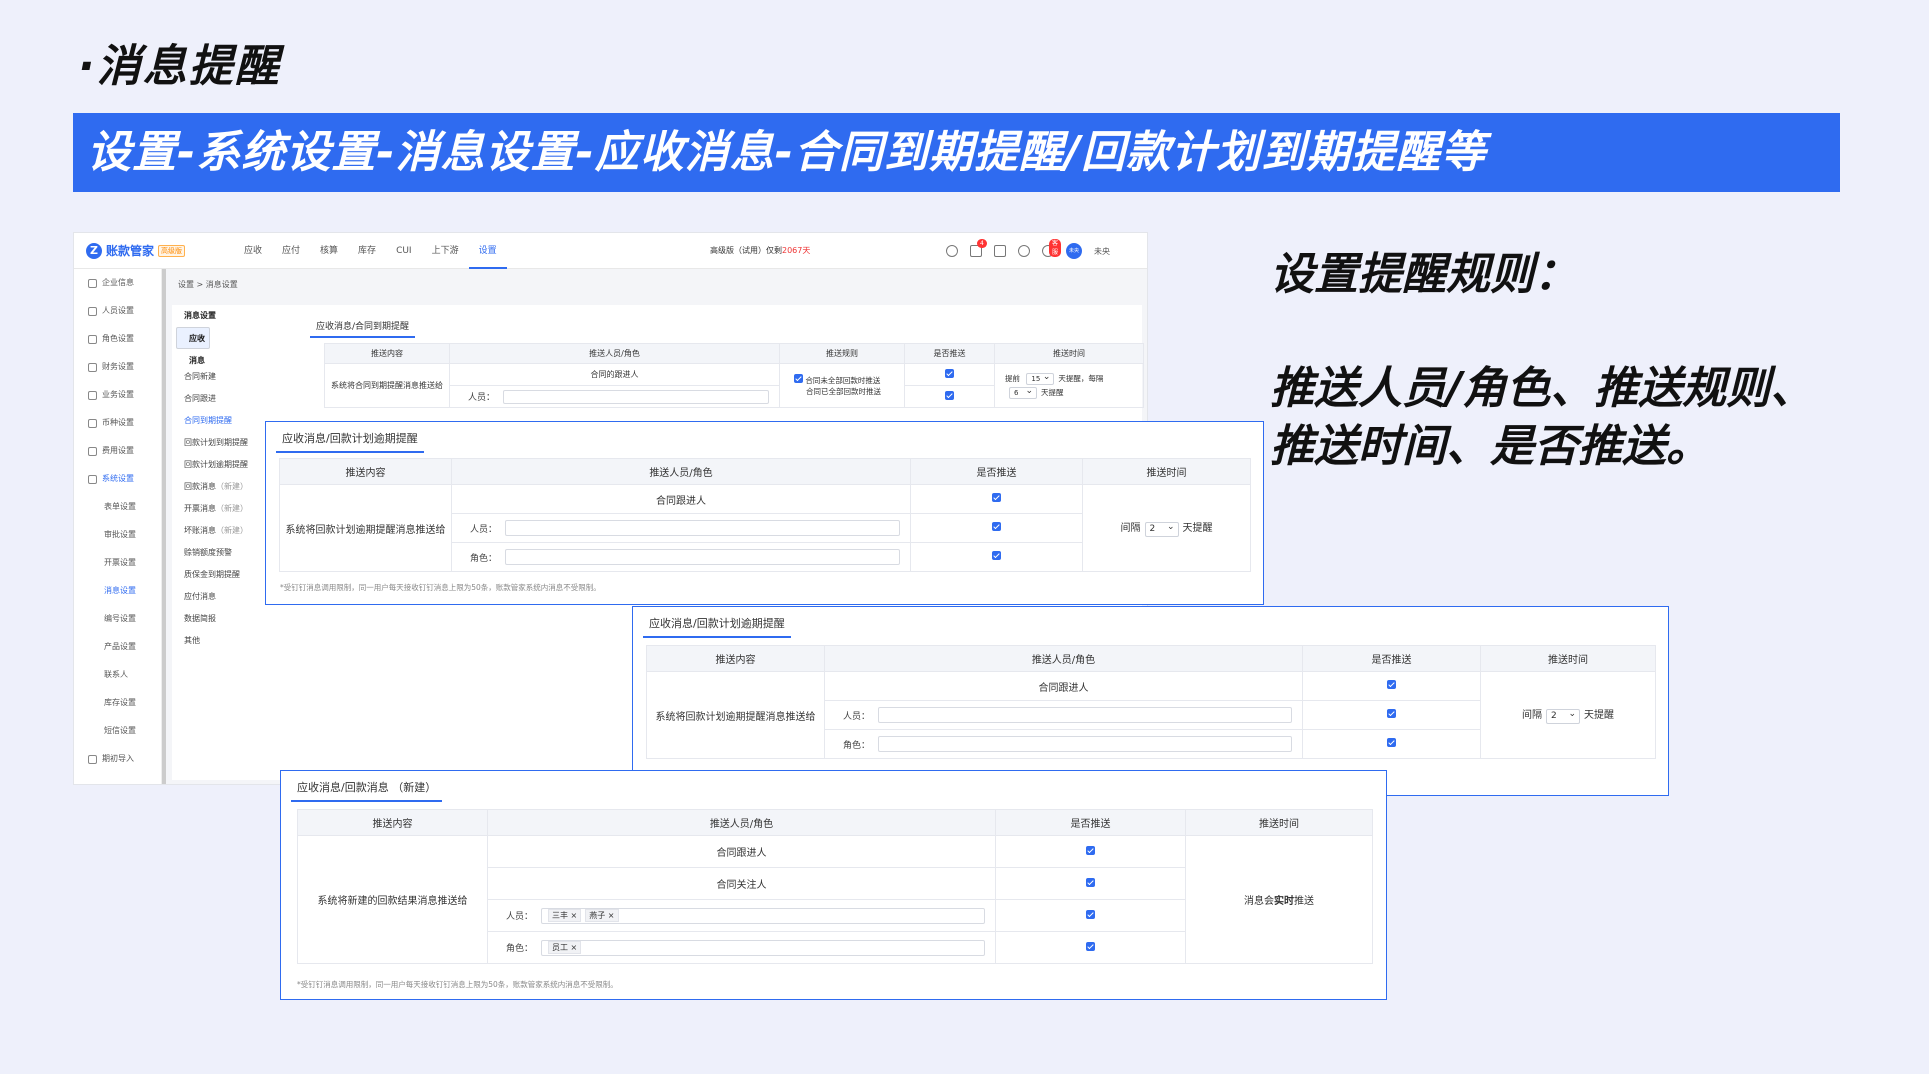 This screenshot has width=1929, height=1074. Describe the element at coordinates (291, 251) in the screenshot. I see `nav-payable: 应付` at that location.